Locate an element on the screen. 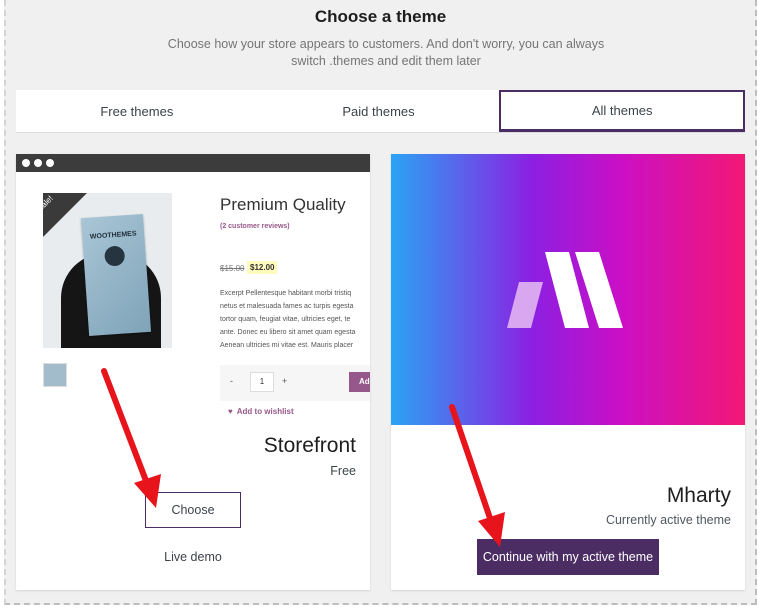 This screenshot has width=767, height=613. tab-all-themes: All themes is located at coordinates (622, 111).